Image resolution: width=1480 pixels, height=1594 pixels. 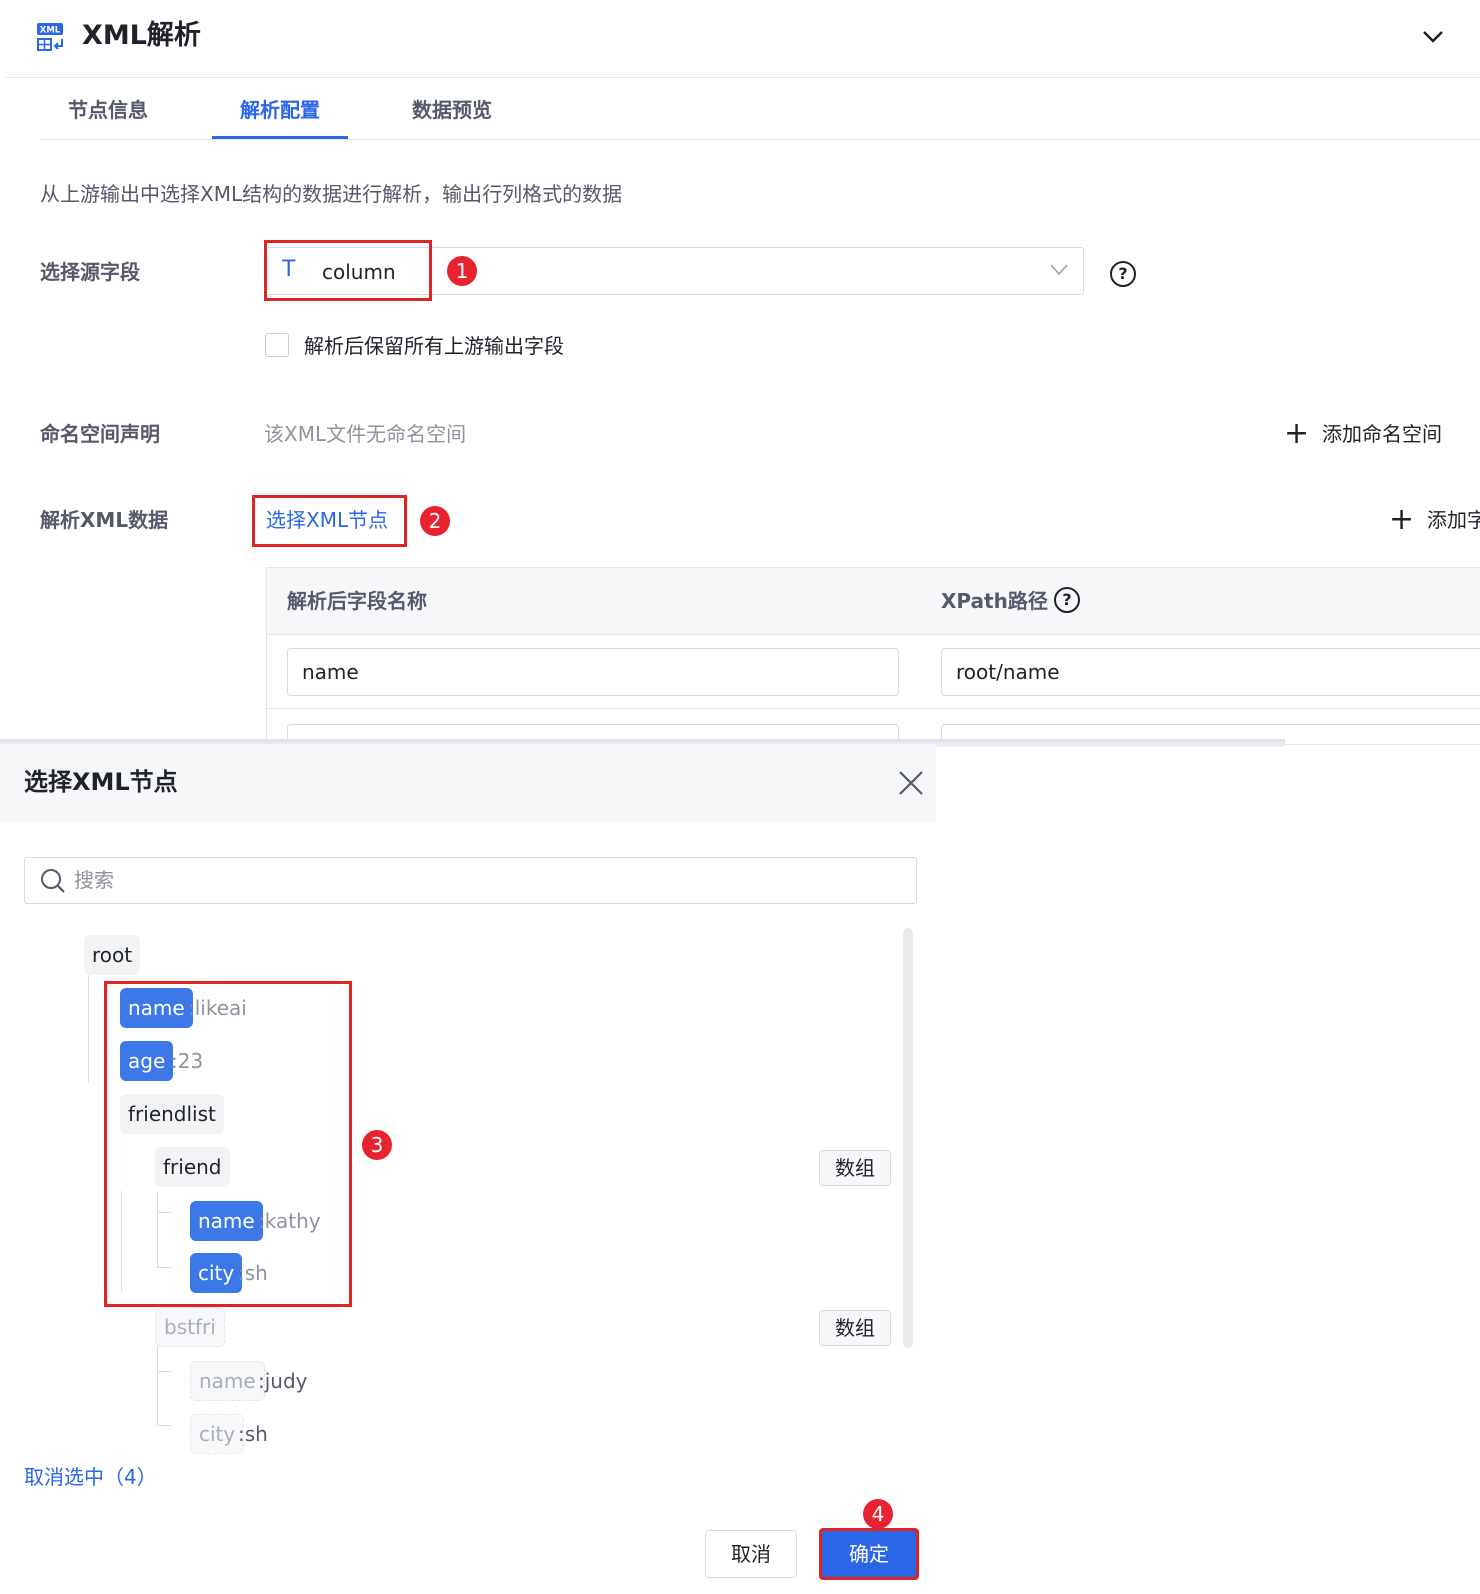 What do you see at coordinates (53, 881) in the screenshot?
I see `search-icon` at bounding box center [53, 881].